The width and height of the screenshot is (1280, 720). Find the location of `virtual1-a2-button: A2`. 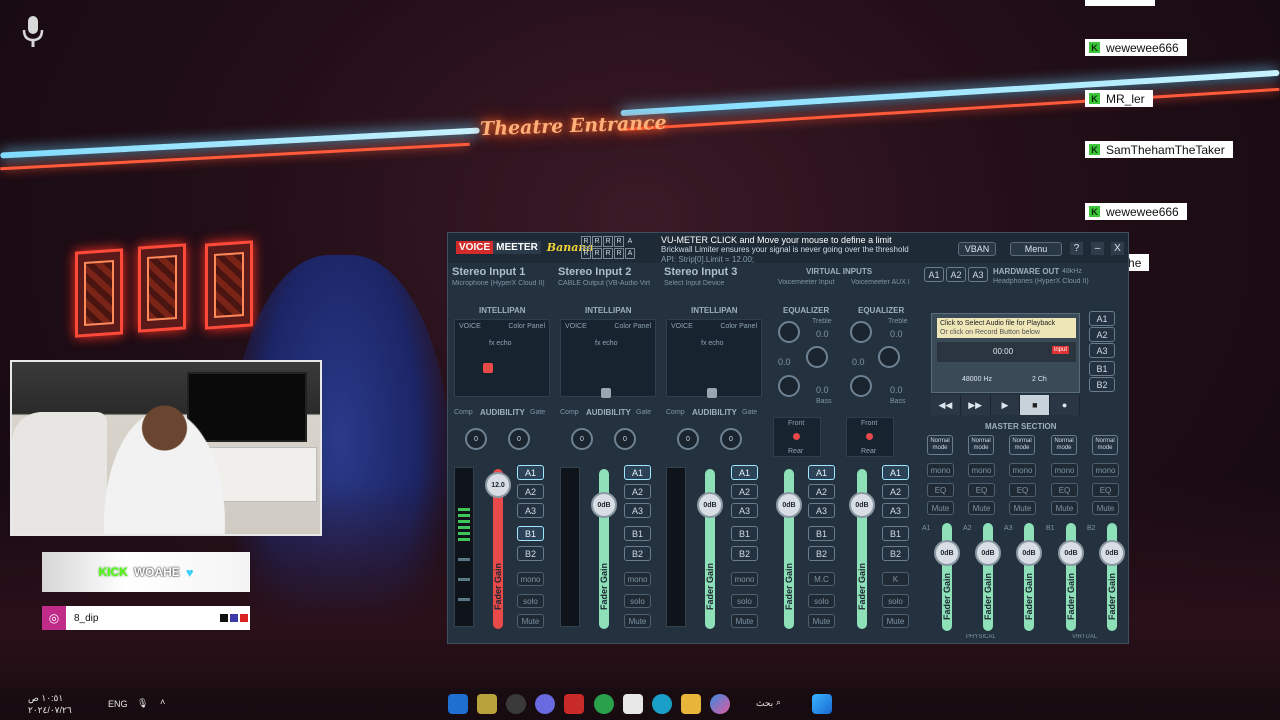

virtual1-a2-button: A2 is located at coordinates (821, 491).